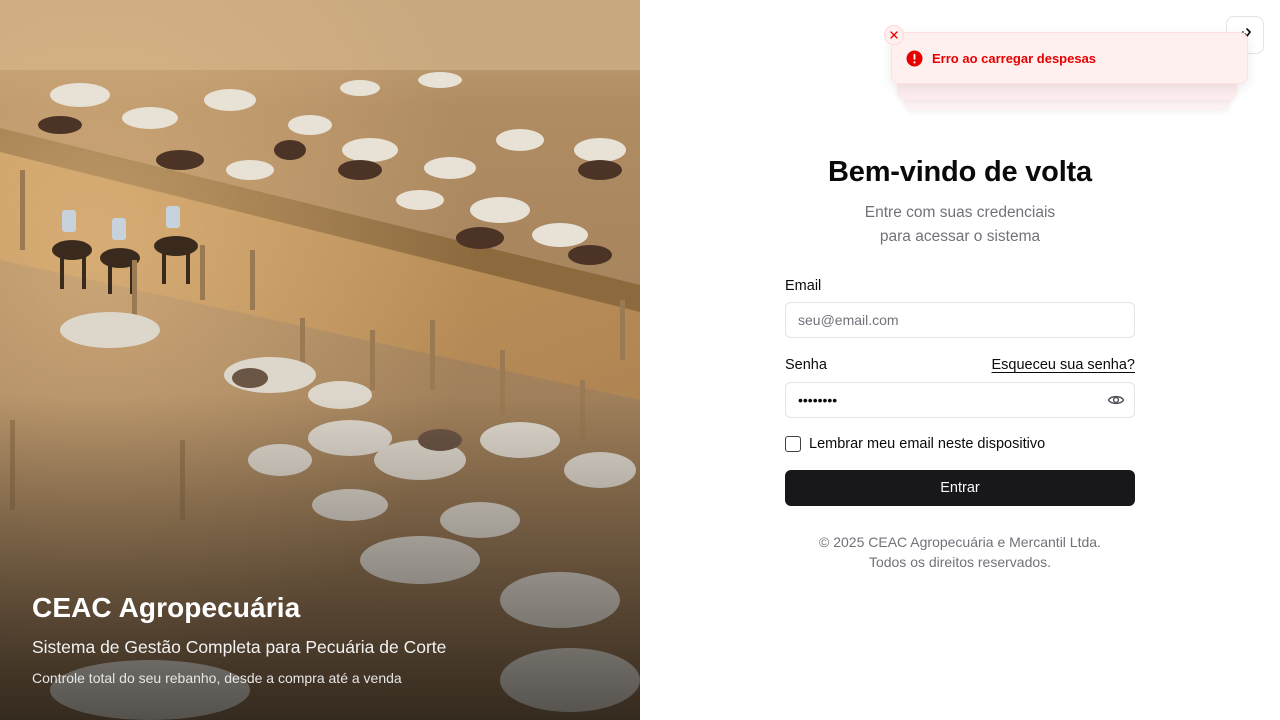 Image resolution: width=1280 pixels, height=720 pixels. Describe the element at coordinates (960, 320) in the screenshot. I see `email-input` at that location.